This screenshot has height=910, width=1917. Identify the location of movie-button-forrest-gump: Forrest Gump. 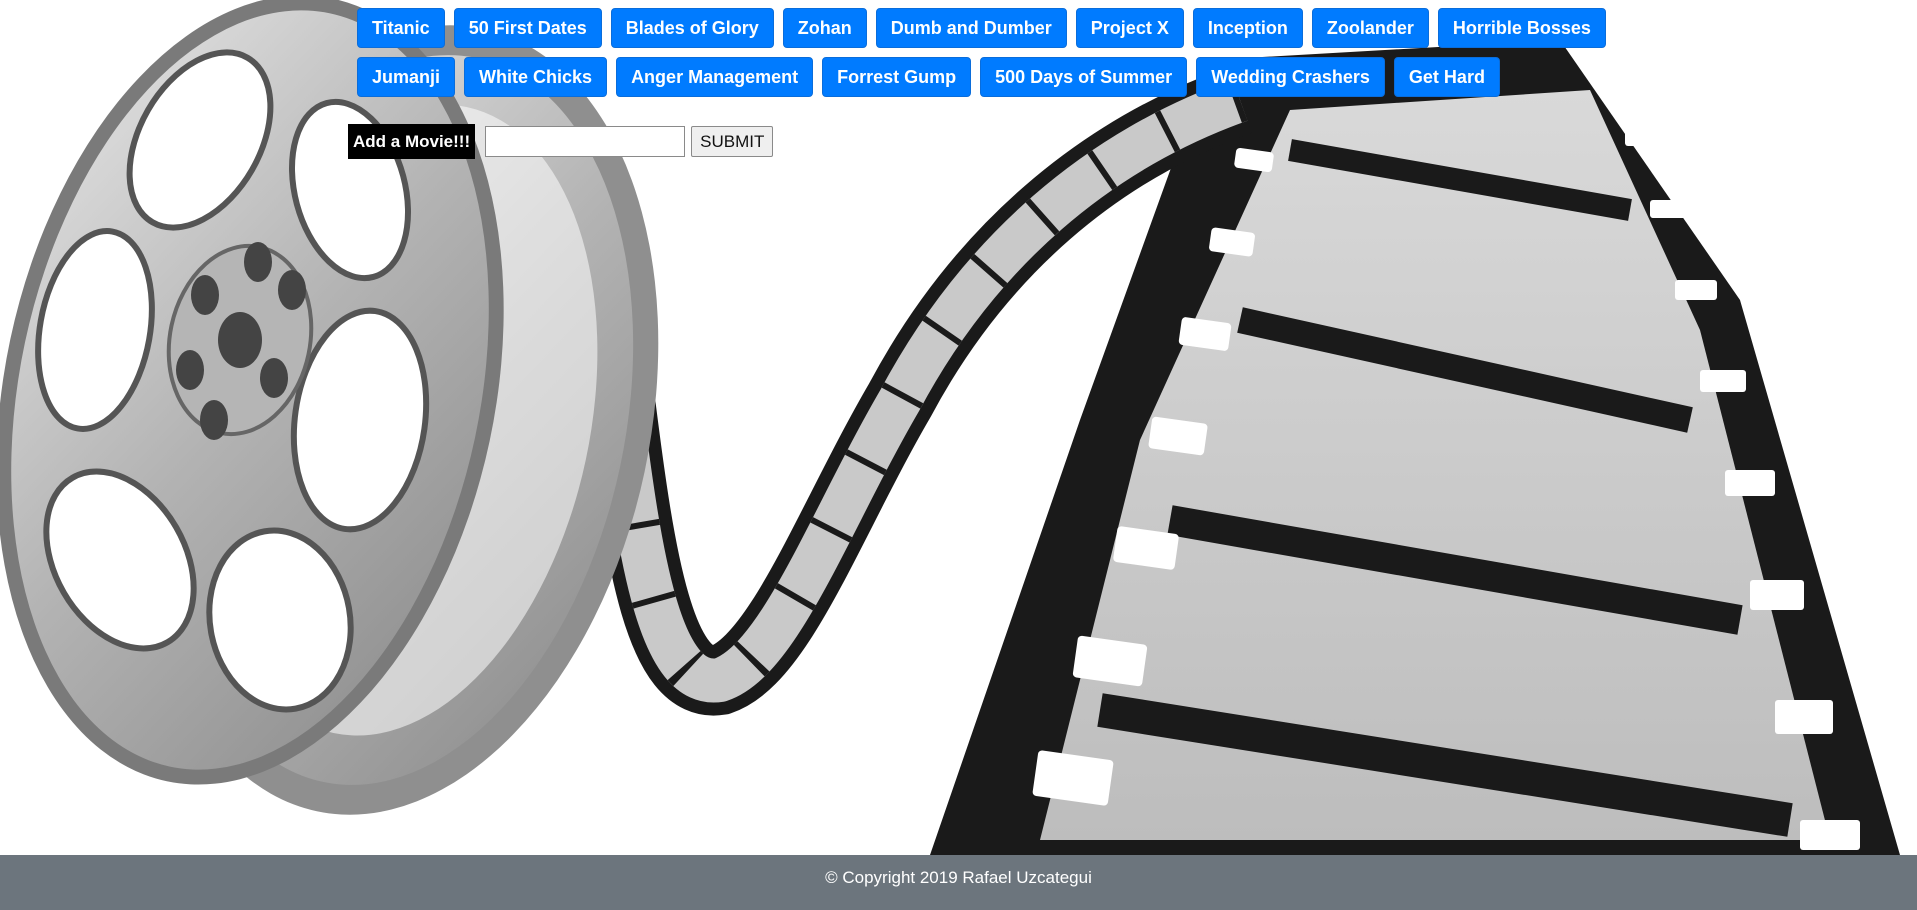
(897, 77).